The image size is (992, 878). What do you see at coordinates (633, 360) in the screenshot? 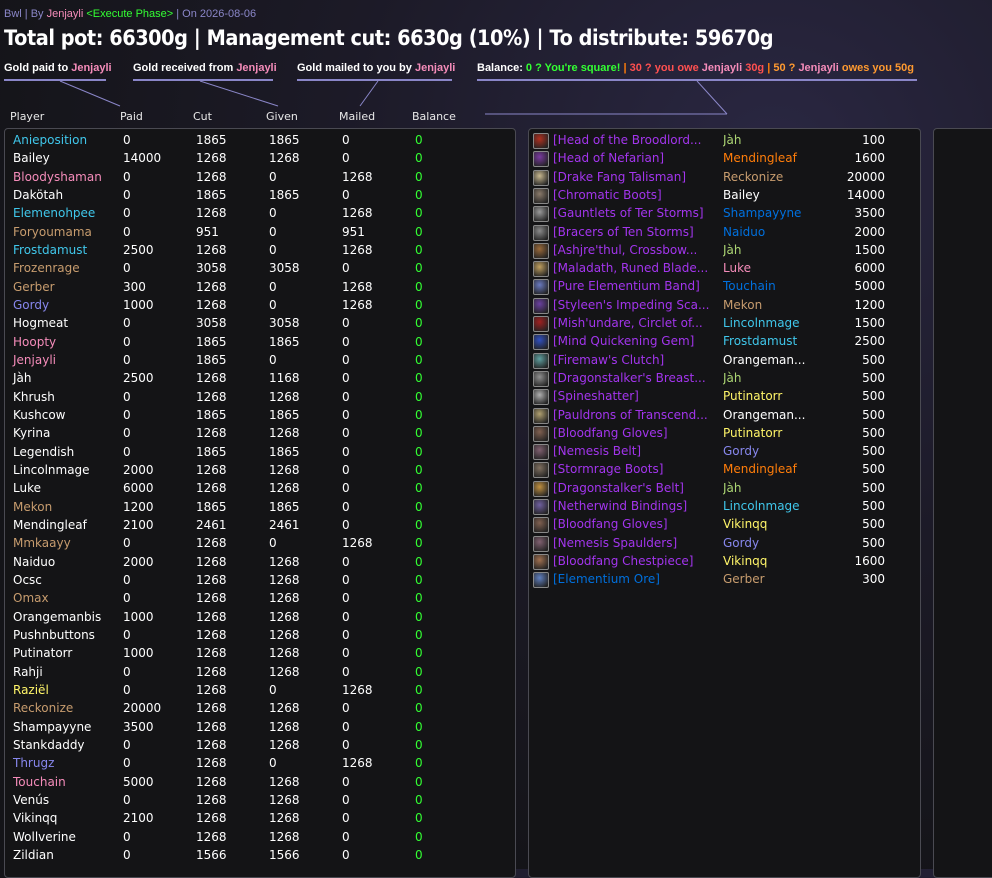
I see `loot-item-link: [Firemaw's Clutch]` at bounding box center [633, 360].